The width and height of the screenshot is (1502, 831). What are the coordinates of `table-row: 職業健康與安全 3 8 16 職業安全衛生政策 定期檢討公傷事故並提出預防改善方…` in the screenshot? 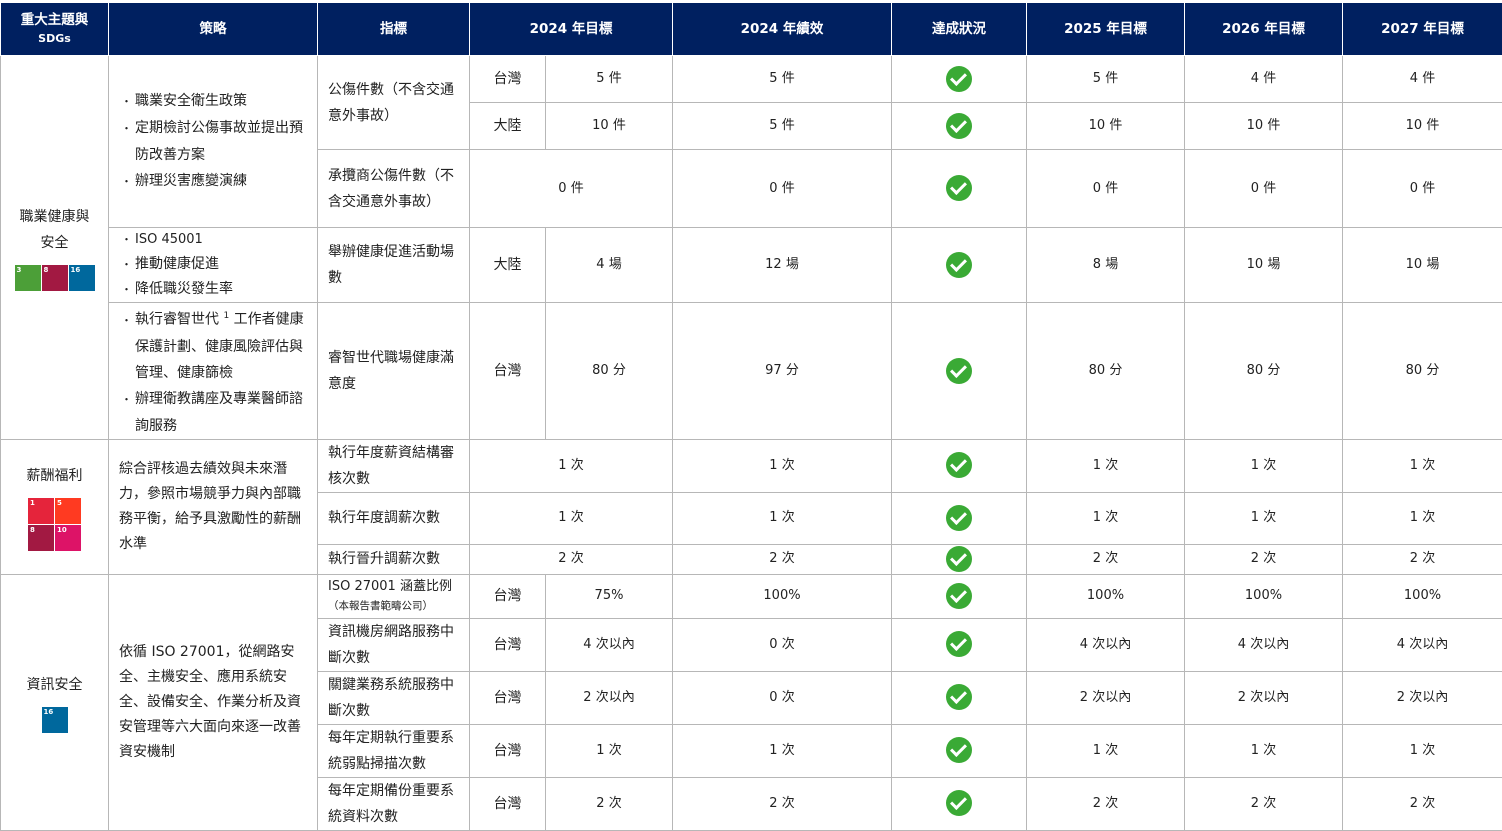 It's located at (751, 79).